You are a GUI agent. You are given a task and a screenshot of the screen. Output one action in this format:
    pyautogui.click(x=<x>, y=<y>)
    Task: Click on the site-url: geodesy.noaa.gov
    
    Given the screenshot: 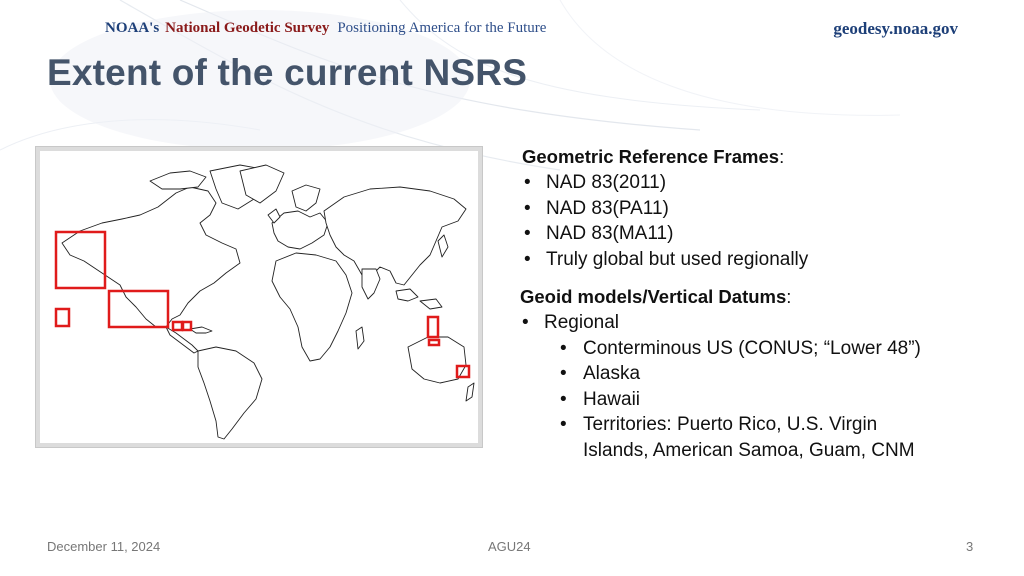 What is the action you would take?
    pyautogui.click(x=895, y=28)
    